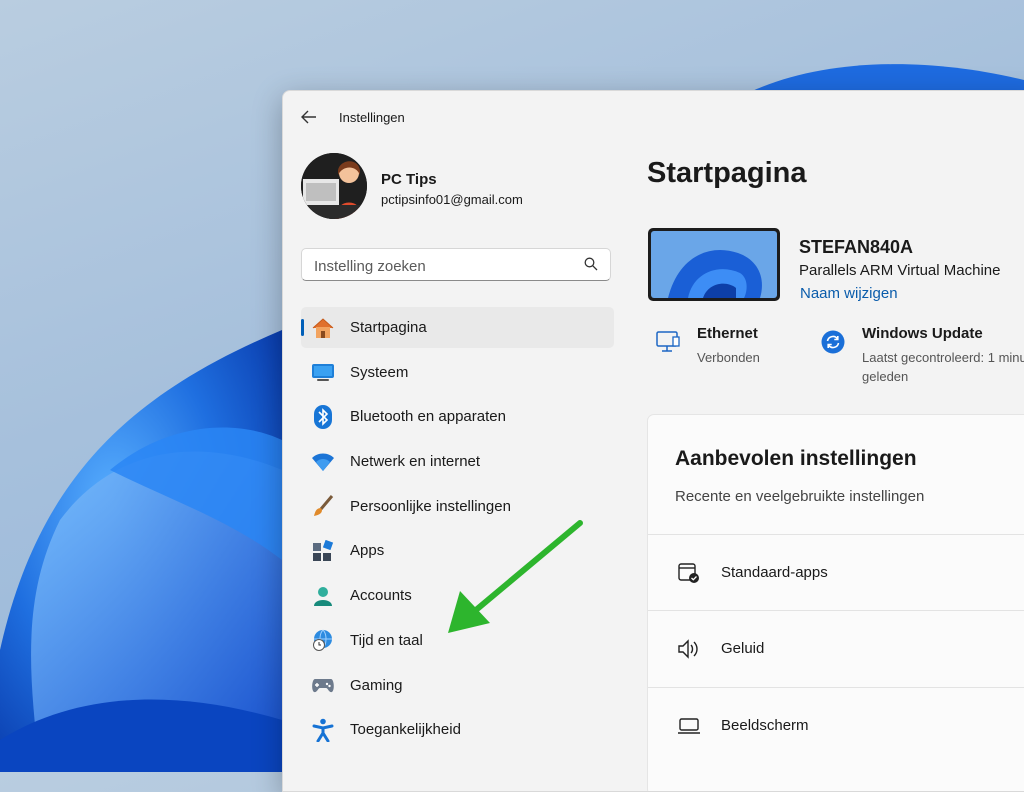  Describe the element at coordinates (774, 572) in the screenshot. I see `recommended-item-label: Standaard-apps` at that location.